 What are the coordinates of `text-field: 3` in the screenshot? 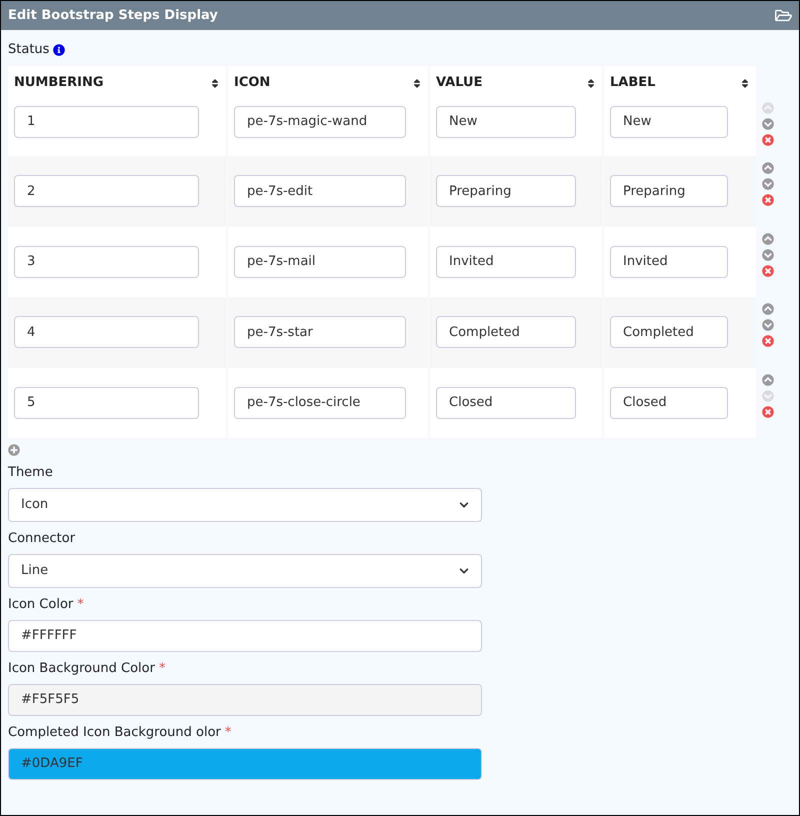 It's located at (106, 262).